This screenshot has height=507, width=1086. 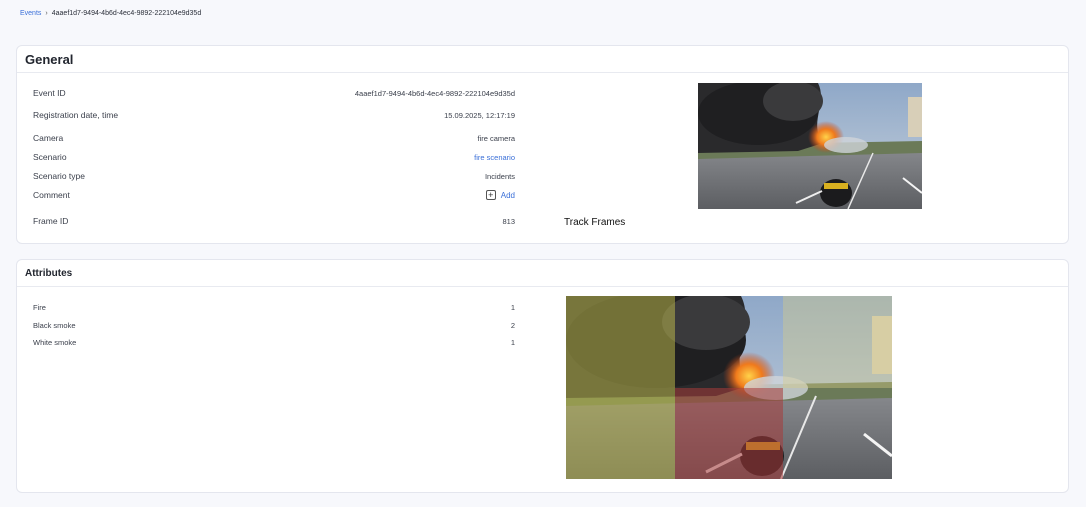 I want to click on general-title: General, so click(x=49, y=59).